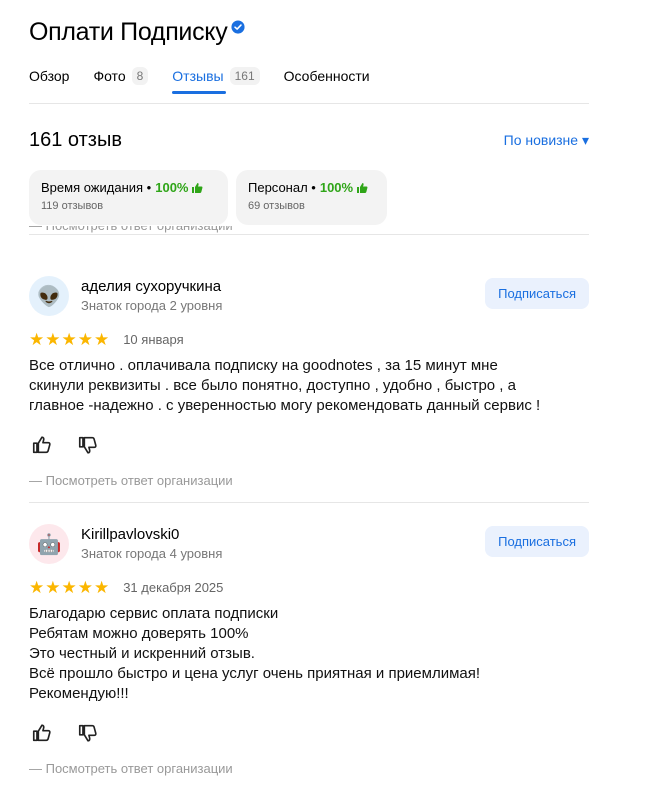  I want to click on avatar-glyph: 🤖, so click(49, 544).